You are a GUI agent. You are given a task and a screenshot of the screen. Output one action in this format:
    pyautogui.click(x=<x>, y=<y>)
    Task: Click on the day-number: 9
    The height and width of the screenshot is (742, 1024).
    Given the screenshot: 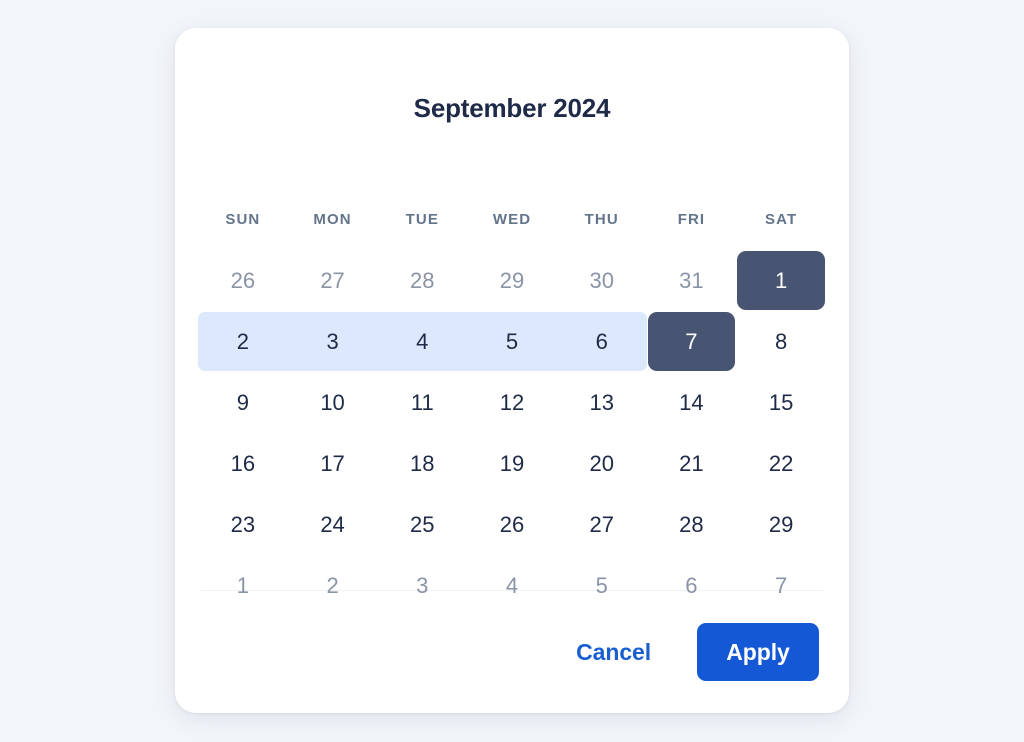 What is the action you would take?
    pyautogui.click(x=242, y=402)
    